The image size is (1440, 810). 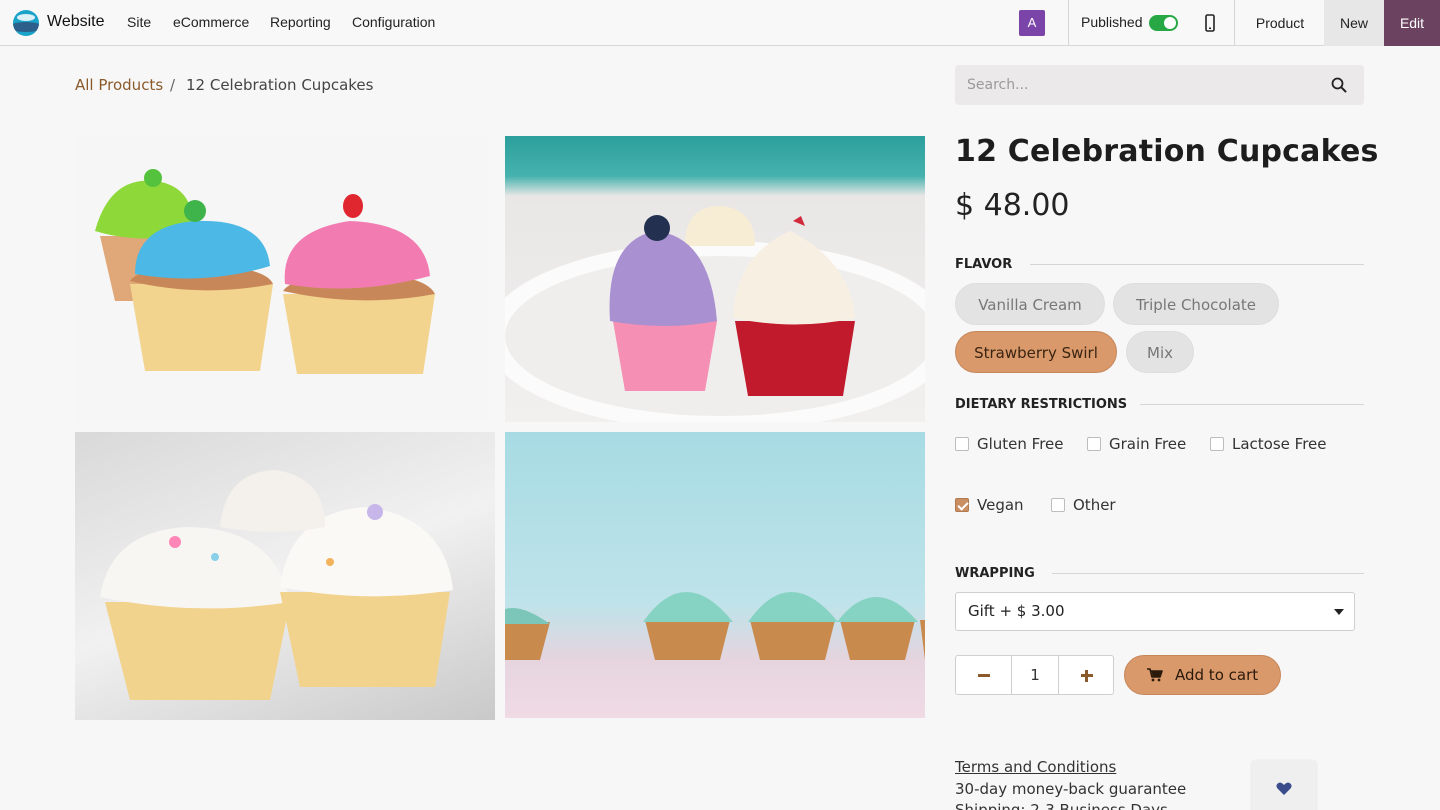 I want to click on checkbox-label: Other, so click(x=1094, y=505).